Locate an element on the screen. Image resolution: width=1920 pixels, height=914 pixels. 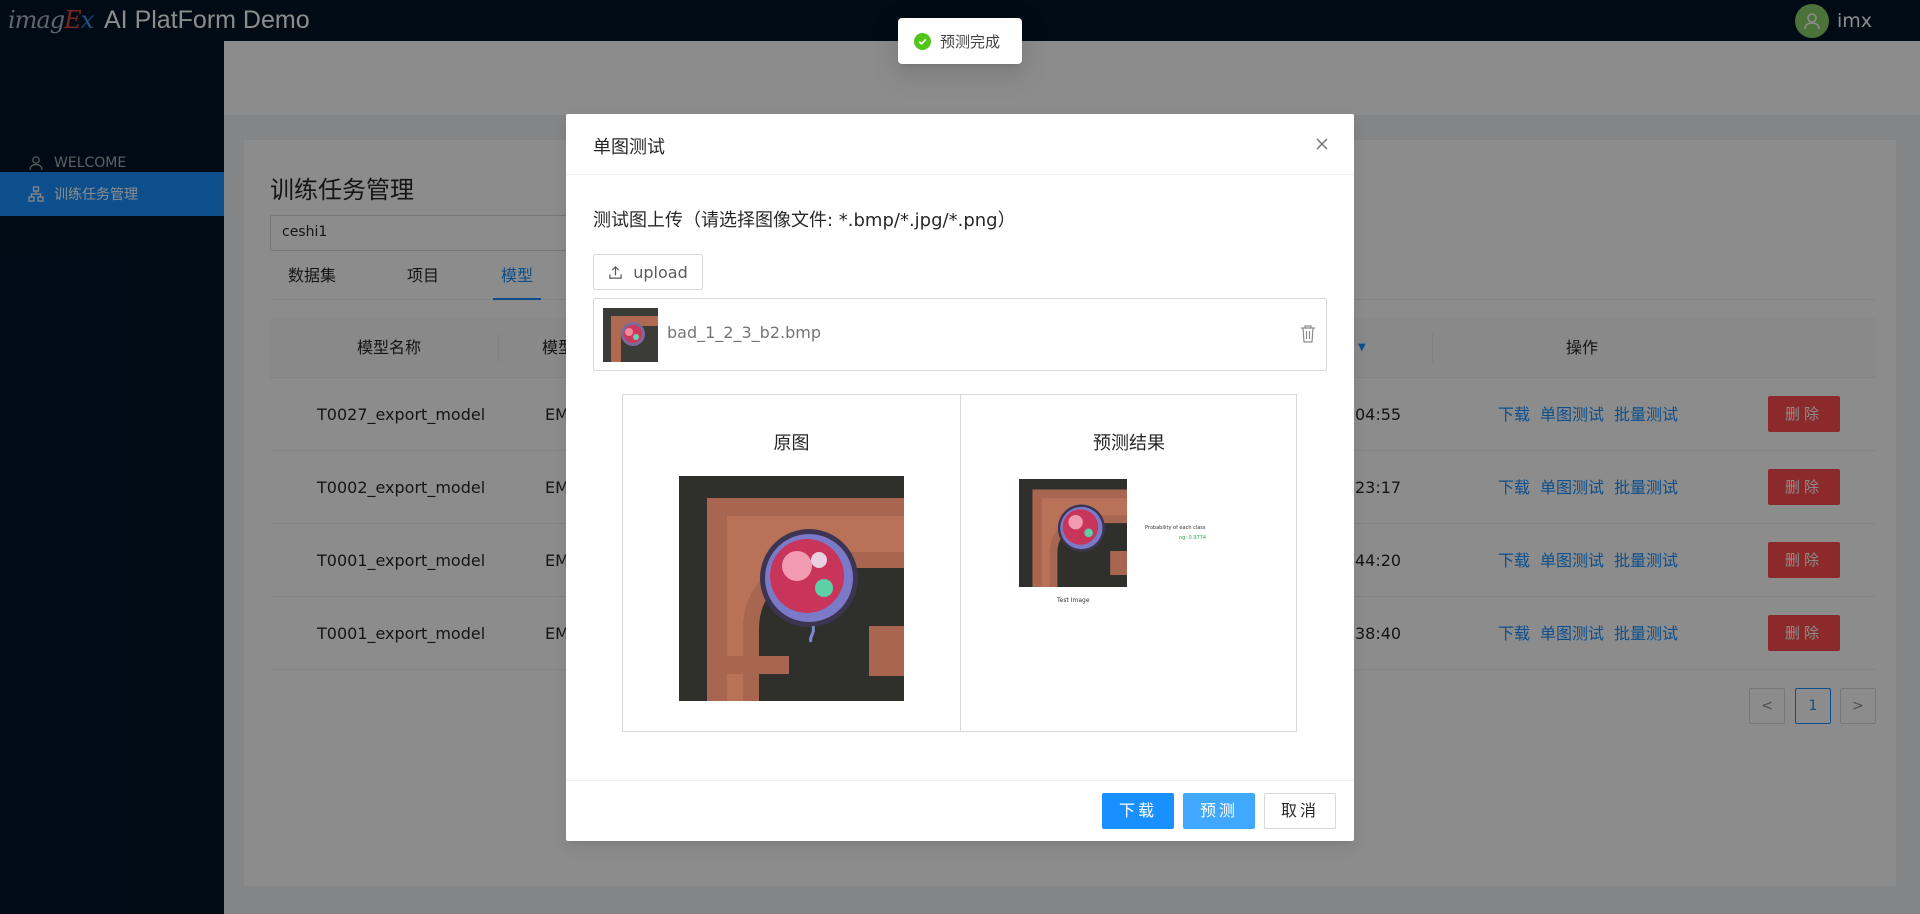
probability-title: Probability of each class is located at coordinates (1175, 528).